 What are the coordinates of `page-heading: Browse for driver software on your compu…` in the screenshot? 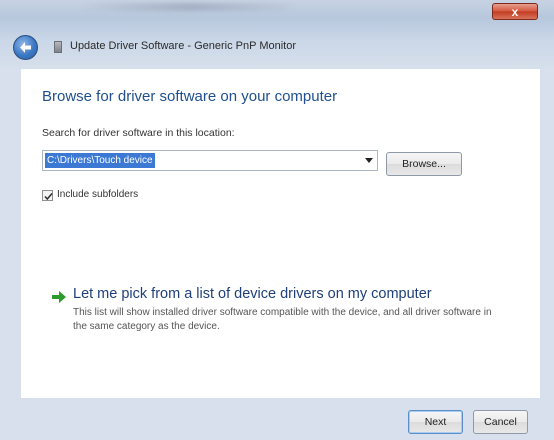 It's located at (190, 96).